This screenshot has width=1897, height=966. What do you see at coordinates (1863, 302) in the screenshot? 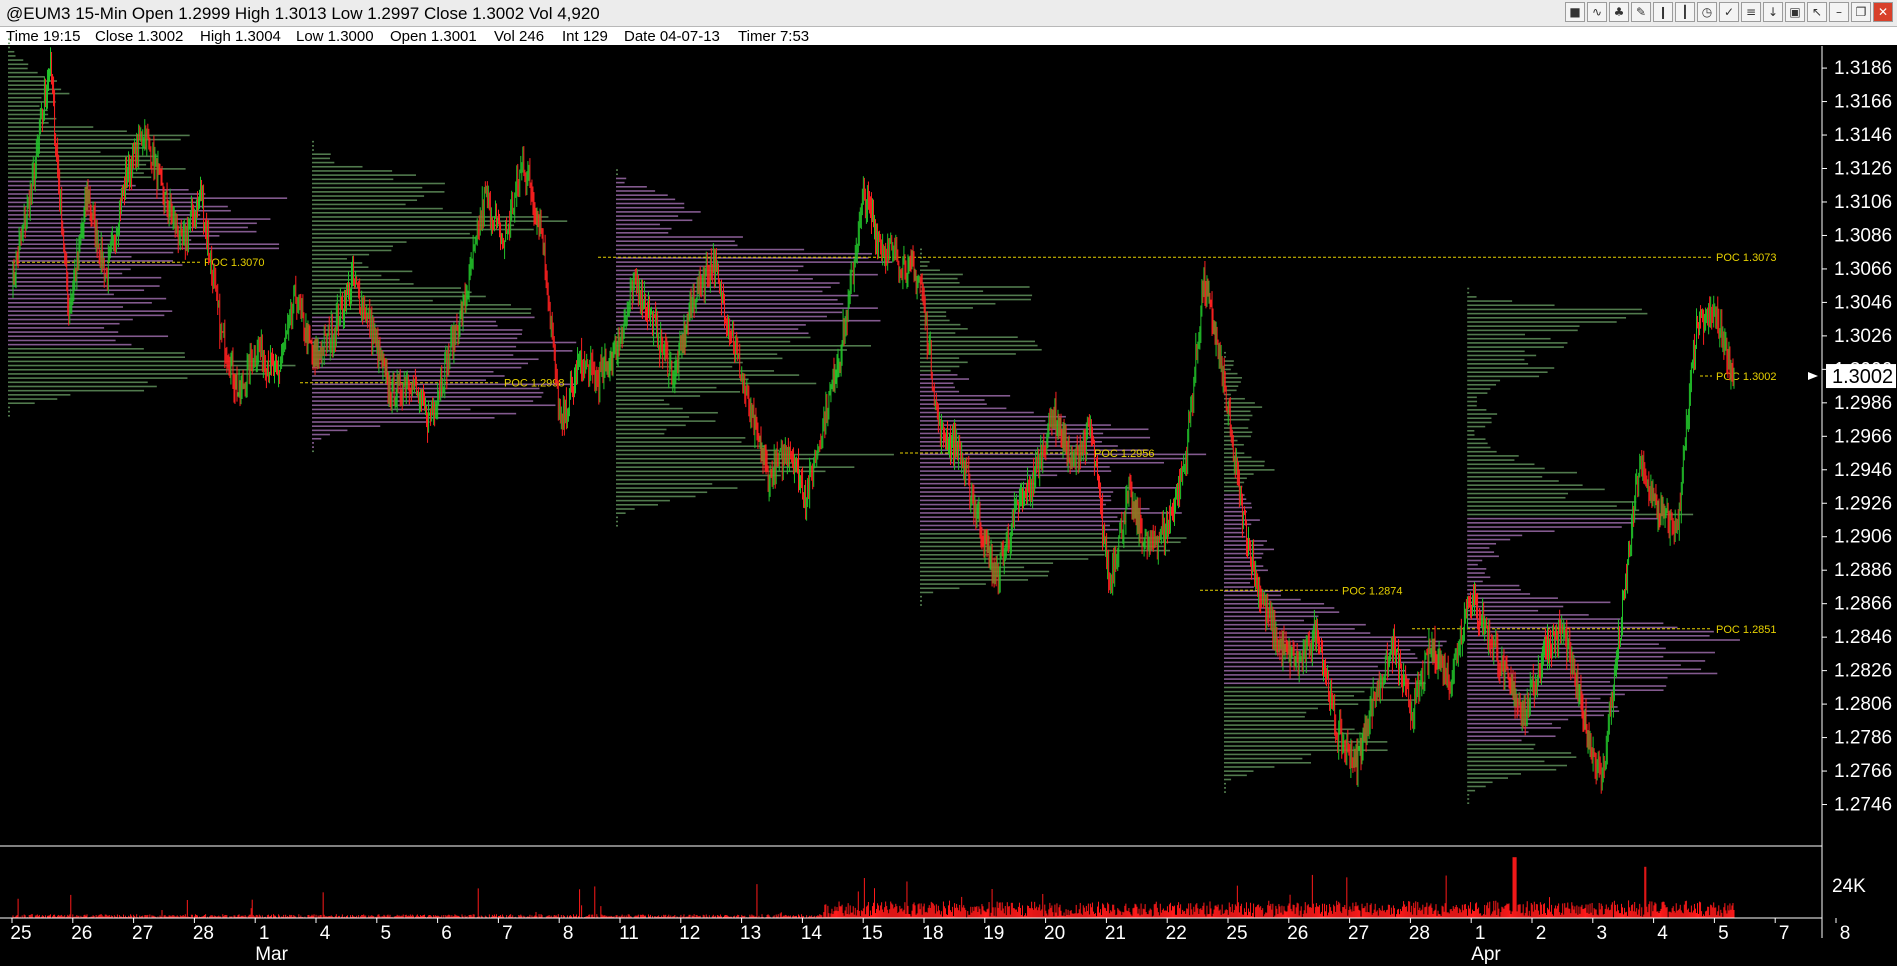
I see `price-tick-label: 1.3046` at bounding box center [1863, 302].